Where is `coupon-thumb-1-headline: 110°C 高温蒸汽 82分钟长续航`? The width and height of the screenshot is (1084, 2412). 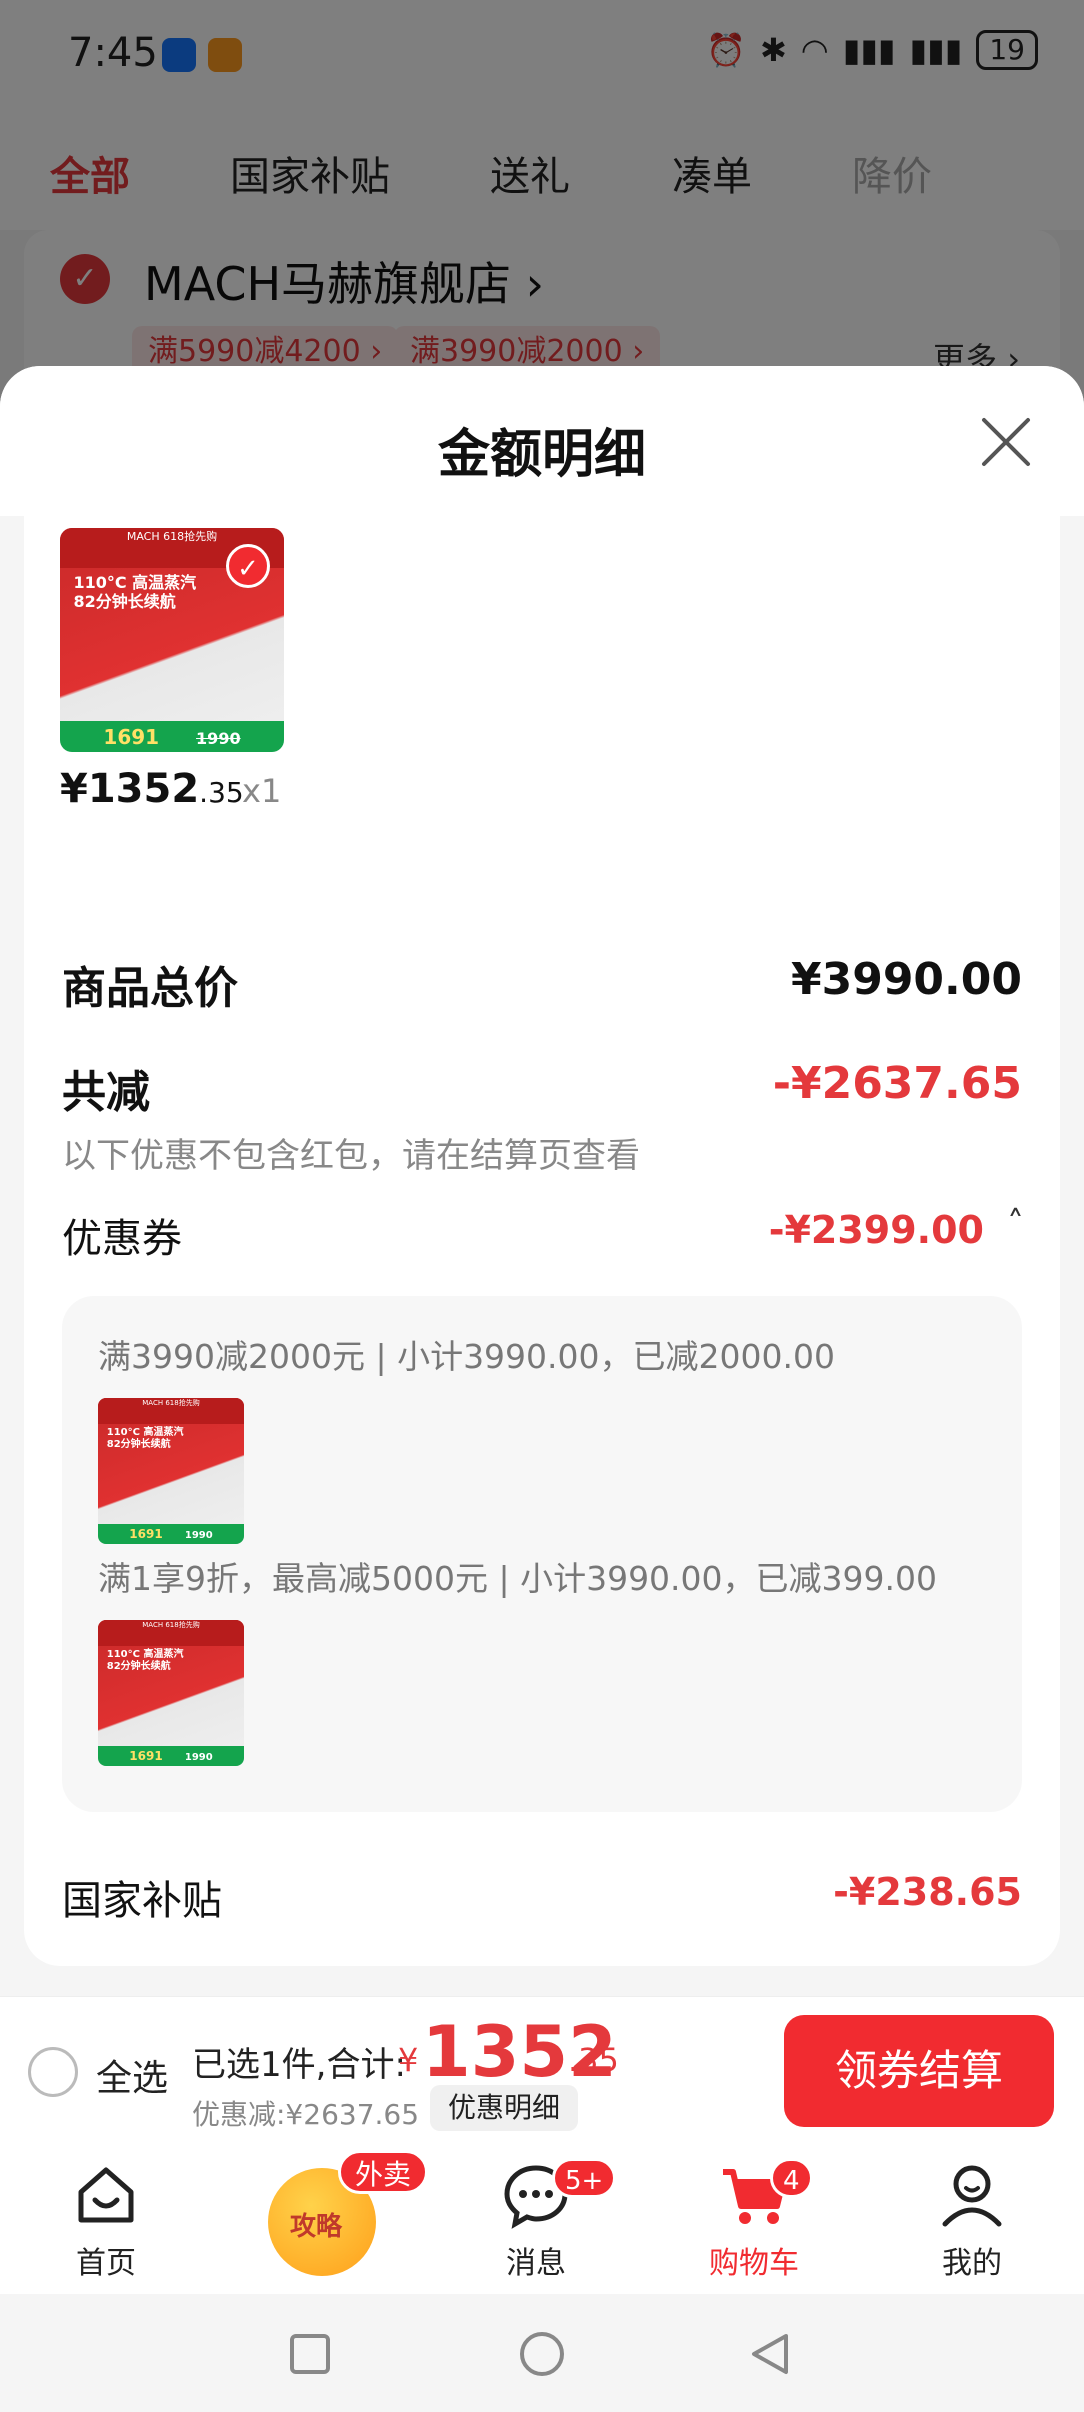 coupon-thumb-1-headline: 110°C 高温蒸汽 82分钟长续航 is located at coordinates (171, 1439).